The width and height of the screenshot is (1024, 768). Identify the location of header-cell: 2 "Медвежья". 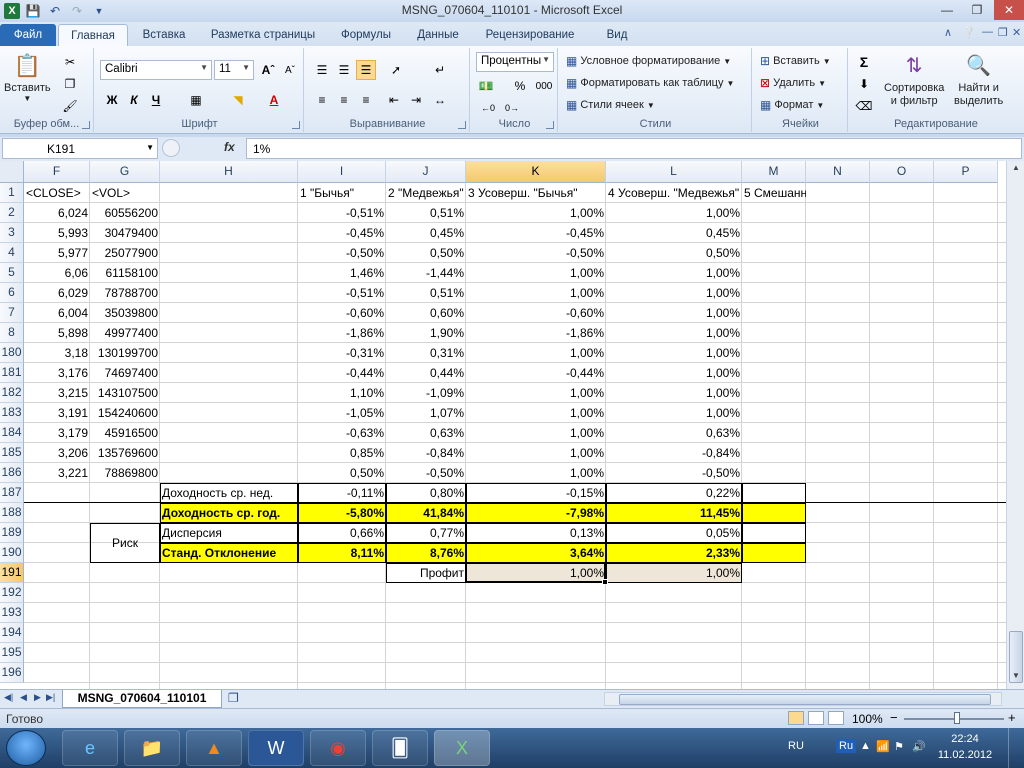
(426, 193).